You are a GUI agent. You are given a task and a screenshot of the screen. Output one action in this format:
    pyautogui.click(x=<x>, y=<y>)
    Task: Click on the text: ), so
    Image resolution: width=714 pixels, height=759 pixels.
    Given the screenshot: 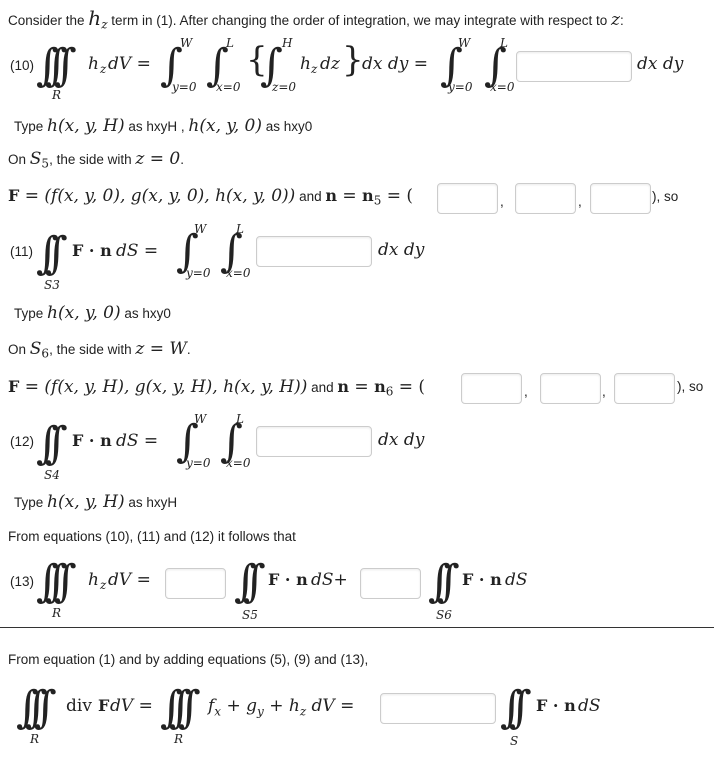 What is the action you would take?
    pyautogui.click(x=665, y=196)
    